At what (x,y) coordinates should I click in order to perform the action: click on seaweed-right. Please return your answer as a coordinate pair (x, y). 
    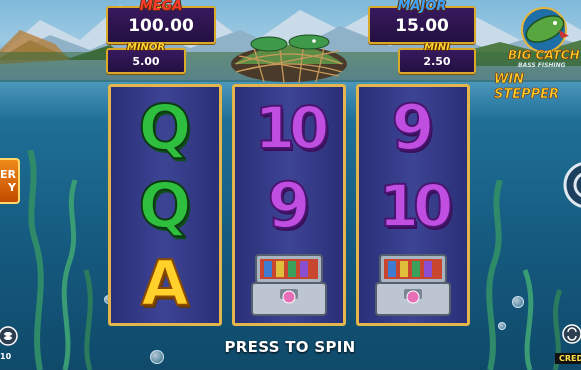
    Looking at the image, I should click on (524, 275).